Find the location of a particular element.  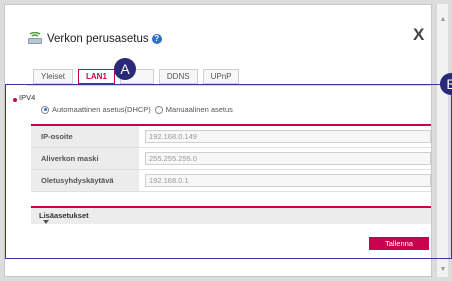

help-icon: ? is located at coordinates (156, 39).